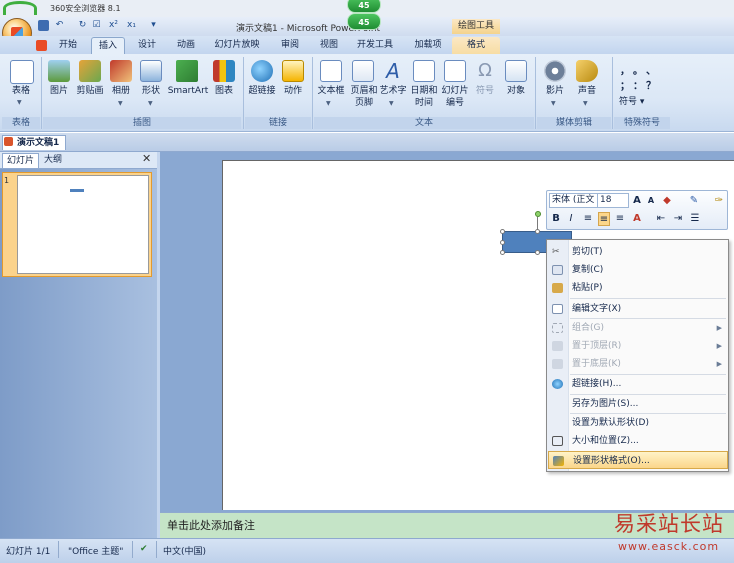  Describe the element at coordinates (22, 72) in the screenshot. I see `table-icon` at that location.